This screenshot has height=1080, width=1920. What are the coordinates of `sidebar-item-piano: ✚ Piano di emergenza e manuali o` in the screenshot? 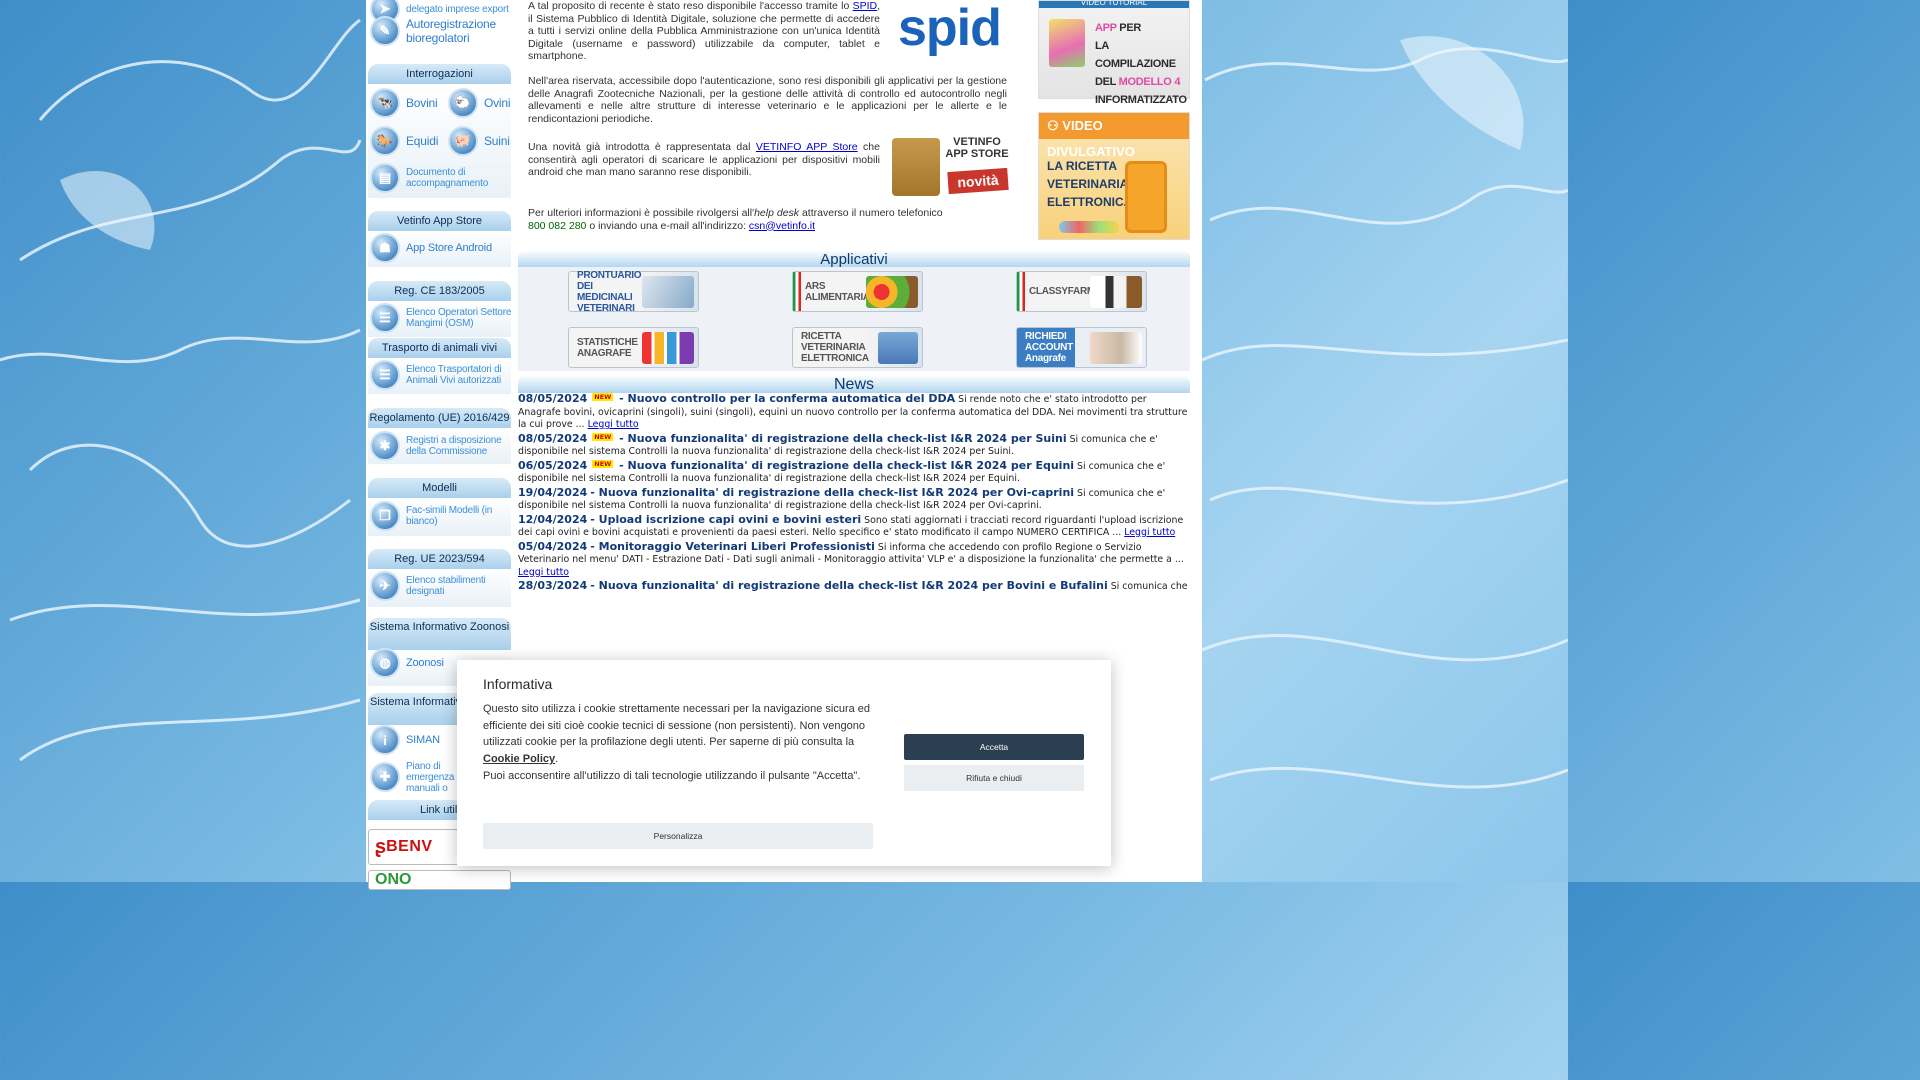 It's located at (418, 777).